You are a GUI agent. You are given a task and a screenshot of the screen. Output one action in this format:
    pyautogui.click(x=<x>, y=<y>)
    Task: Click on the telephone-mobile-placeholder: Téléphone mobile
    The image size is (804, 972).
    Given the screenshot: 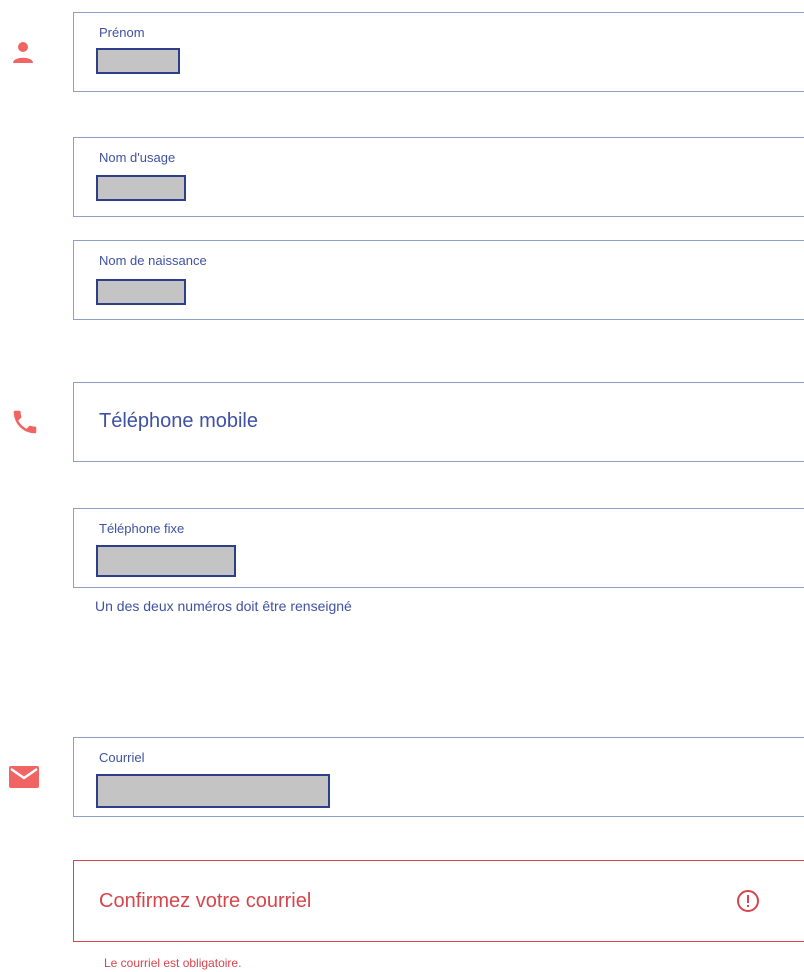 What is the action you would take?
    pyautogui.click(x=178, y=421)
    